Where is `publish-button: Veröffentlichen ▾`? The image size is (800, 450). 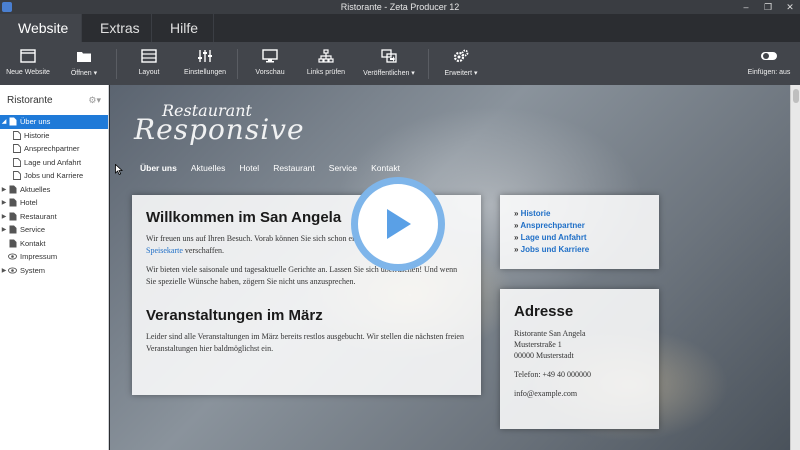 publish-button: Veröffentlichen ▾ is located at coordinates (389, 63).